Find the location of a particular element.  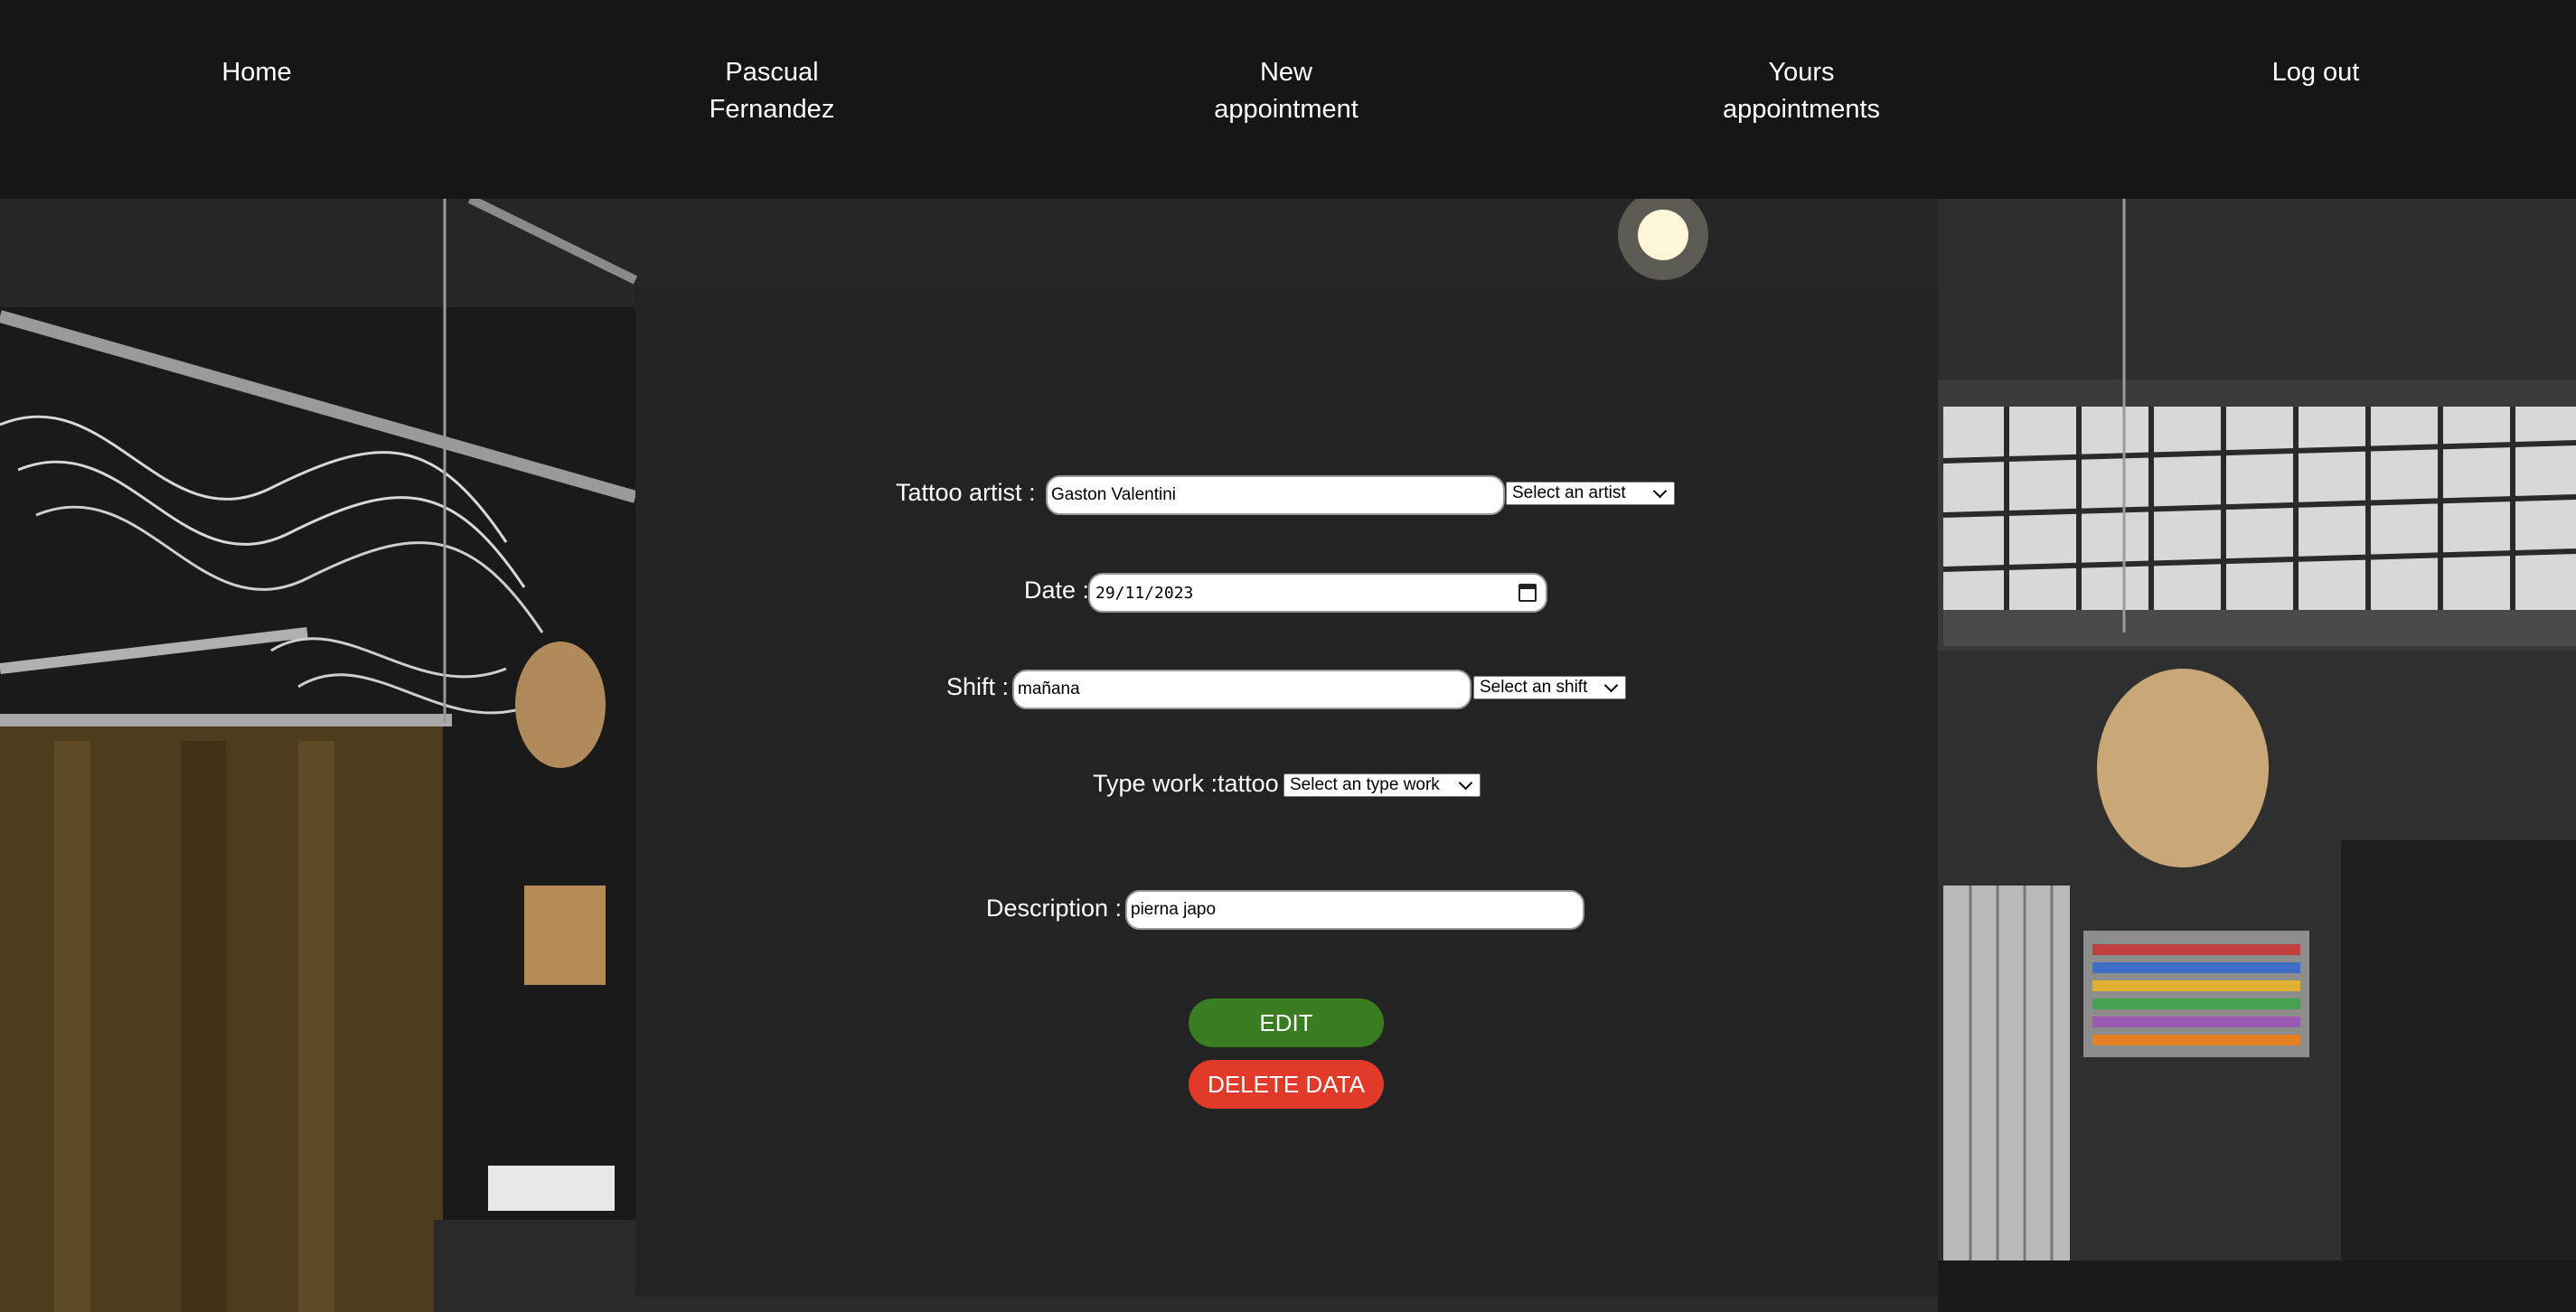

shift-input is located at coordinates (1241, 689).